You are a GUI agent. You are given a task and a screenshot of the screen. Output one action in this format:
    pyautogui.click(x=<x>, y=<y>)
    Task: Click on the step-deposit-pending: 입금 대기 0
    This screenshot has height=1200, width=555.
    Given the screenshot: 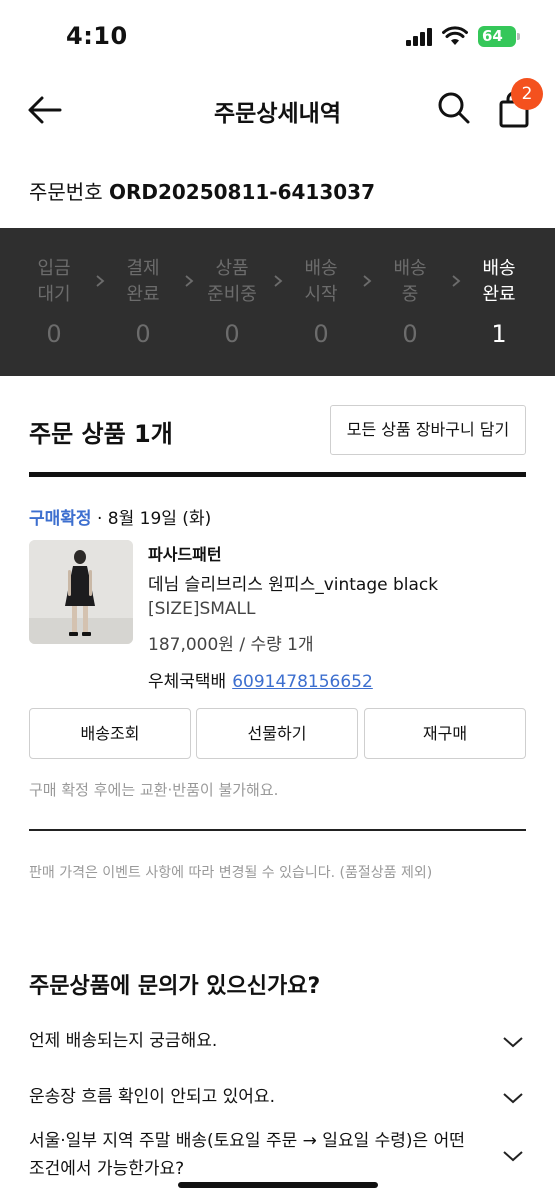 What is the action you would take?
    pyautogui.click(x=54, y=302)
    